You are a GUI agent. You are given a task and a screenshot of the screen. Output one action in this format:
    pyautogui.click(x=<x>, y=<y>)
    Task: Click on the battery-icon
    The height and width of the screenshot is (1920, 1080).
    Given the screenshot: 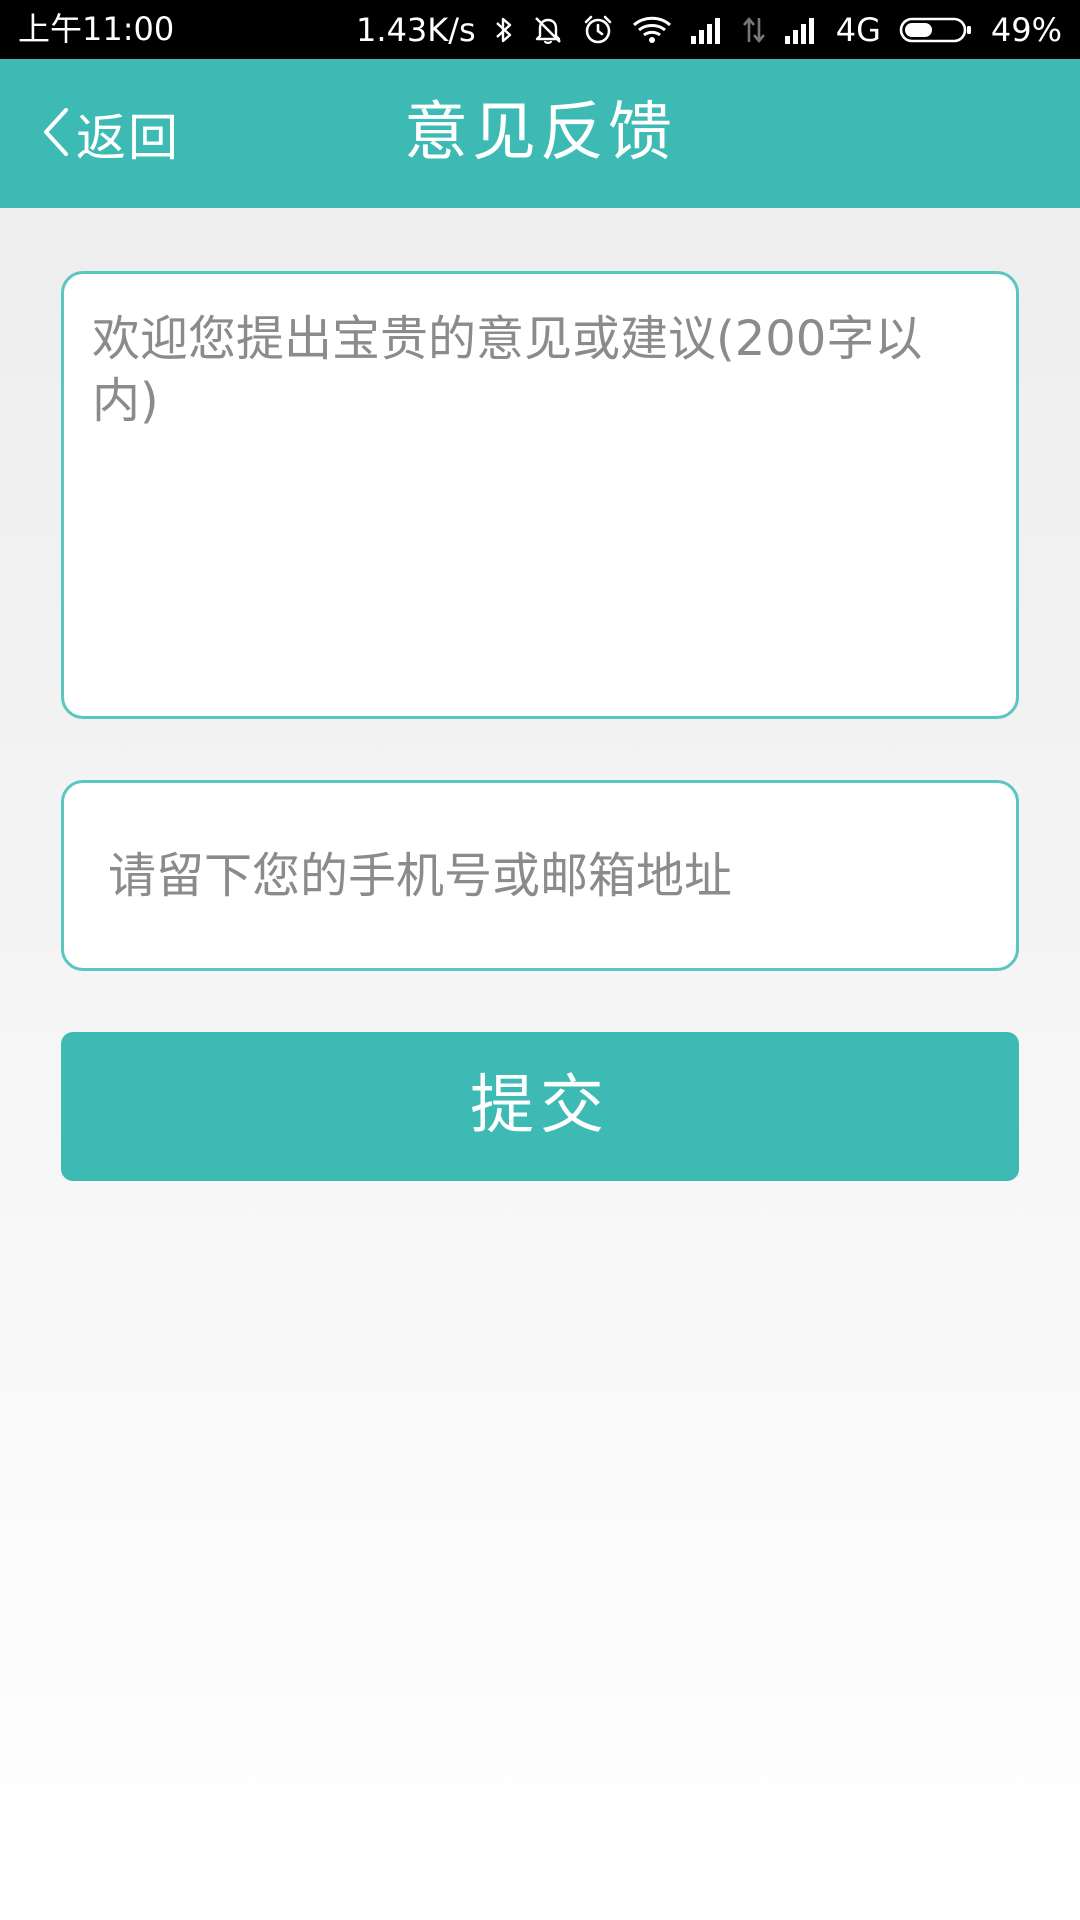 What is the action you would take?
    pyautogui.click(x=936, y=30)
    